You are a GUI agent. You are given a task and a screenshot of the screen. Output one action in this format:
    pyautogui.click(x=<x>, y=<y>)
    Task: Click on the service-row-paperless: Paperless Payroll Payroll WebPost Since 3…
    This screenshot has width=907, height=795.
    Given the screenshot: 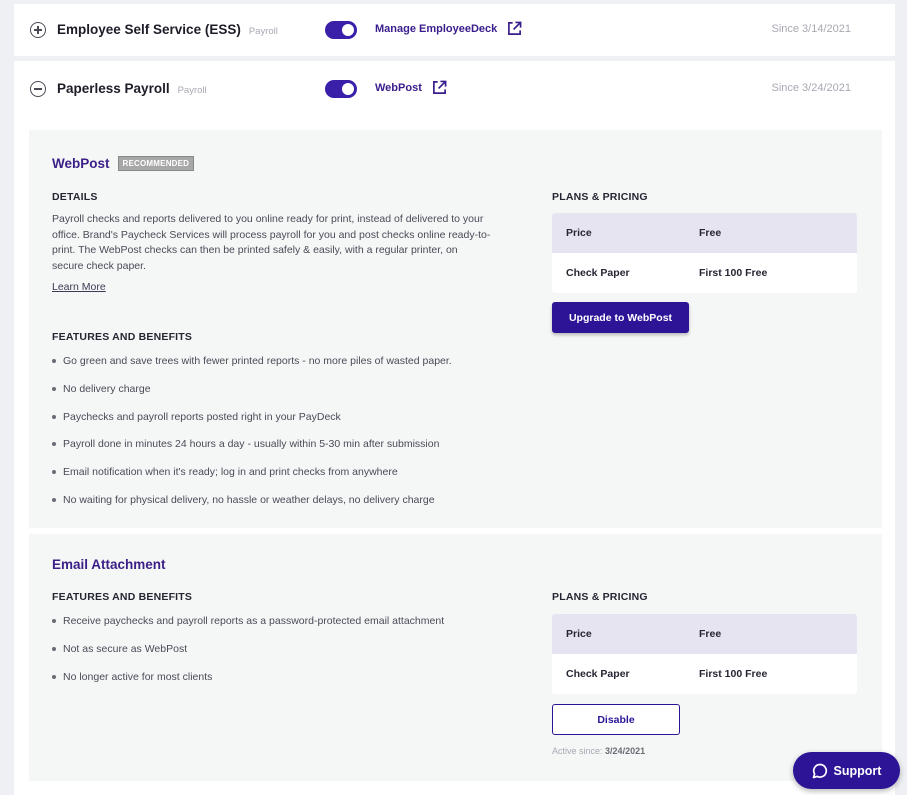 What is the action you would take?
    pyautogui.click(x=454, y=88)
    